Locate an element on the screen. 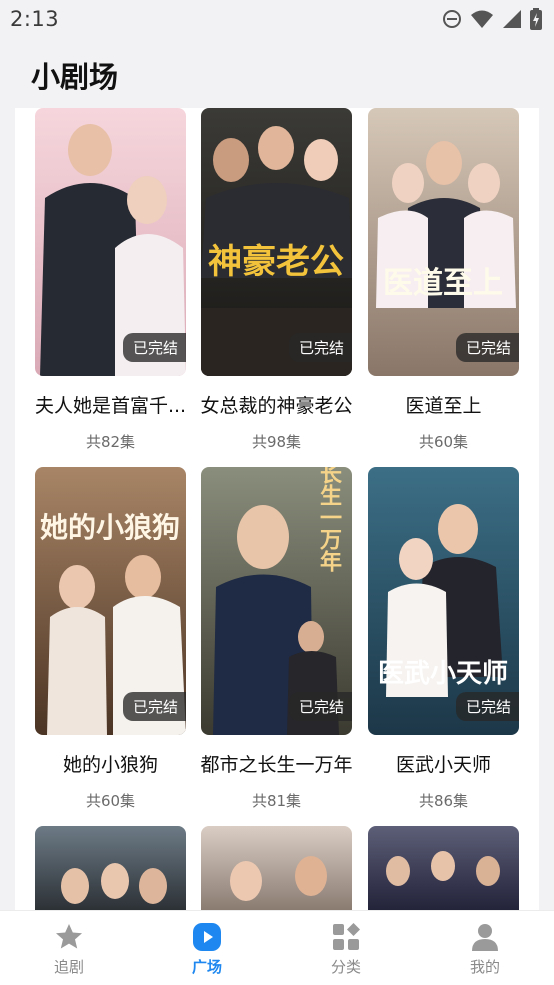  play-circle-icon is located at coordinates (207, 937).